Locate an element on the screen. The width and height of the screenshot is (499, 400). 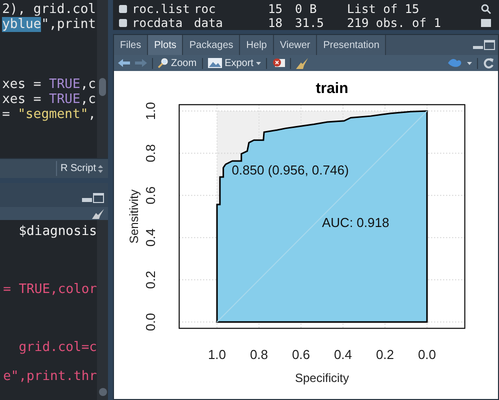
tab: Viewer is located at coordinates (296, 45).